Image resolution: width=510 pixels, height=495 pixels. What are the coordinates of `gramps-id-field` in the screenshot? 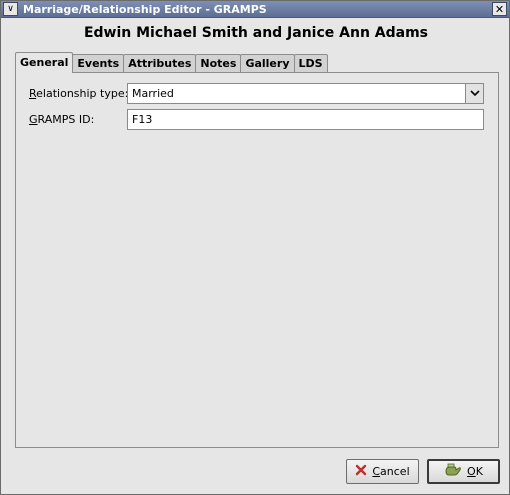 It's located at (305, 119).